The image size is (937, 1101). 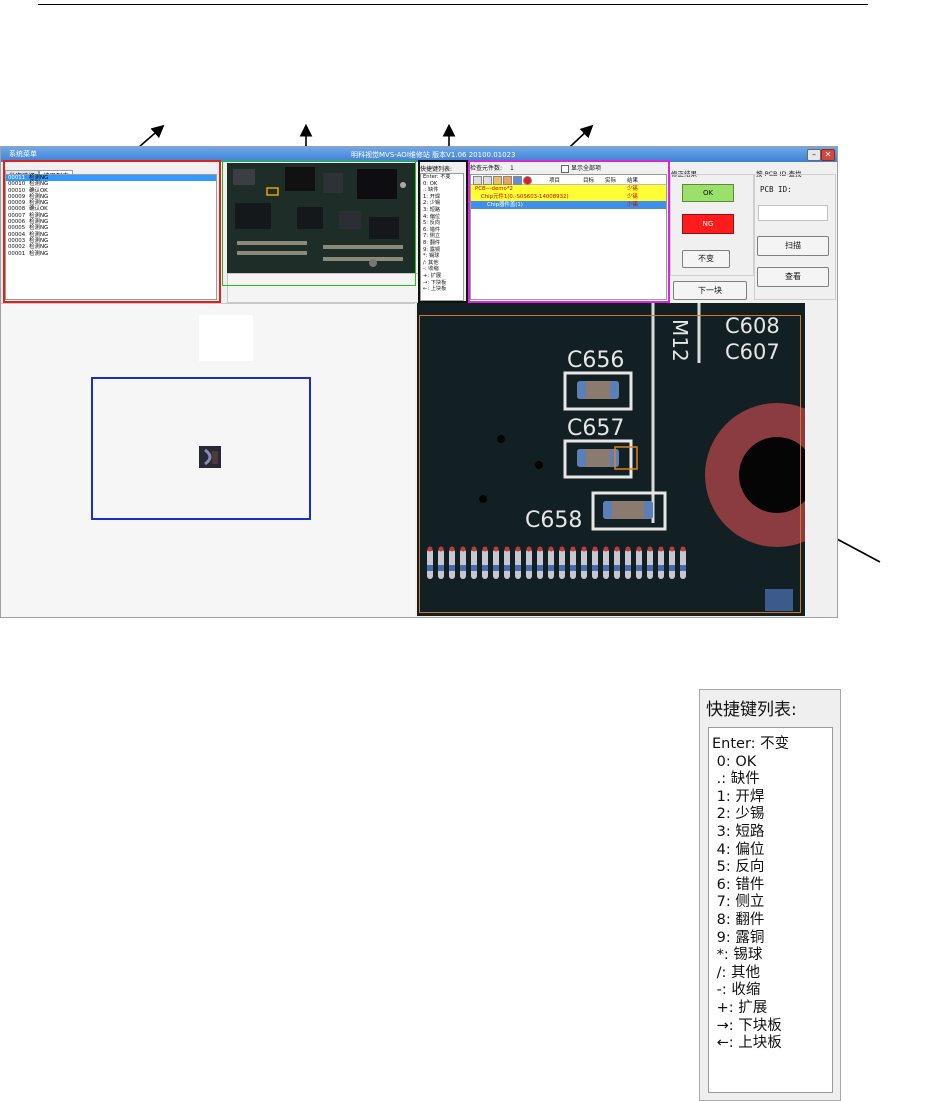 What do you see at coordinates (738, 937) in the screenshot?
I see `shortcut-row: 9: 露铜` at bounding box center [738, 937].